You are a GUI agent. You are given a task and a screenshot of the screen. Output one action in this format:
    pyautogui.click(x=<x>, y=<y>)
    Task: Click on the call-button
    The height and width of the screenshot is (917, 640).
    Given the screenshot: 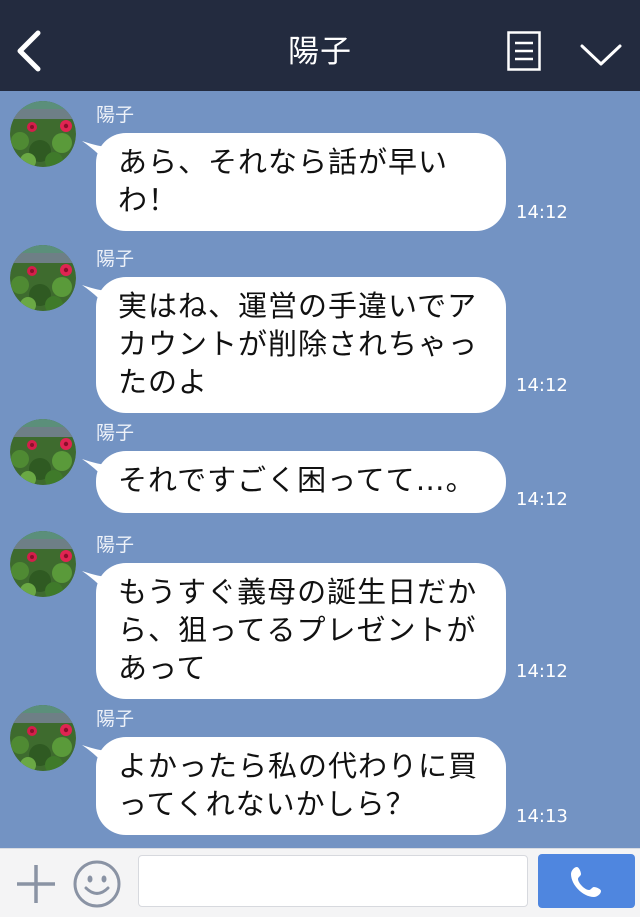 What is the action you would take?
    pyautogui.click(x=586, y=881)
    